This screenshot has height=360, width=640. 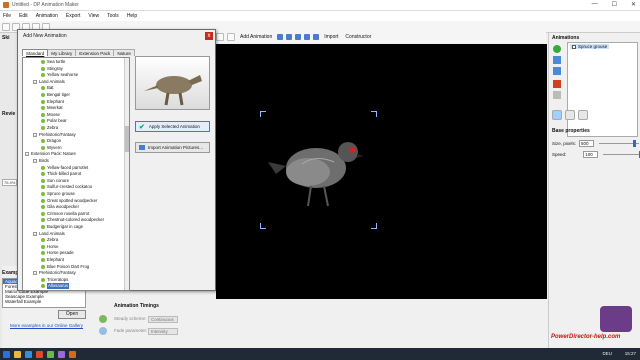 What do you see at coordinates (635, 143) in the screenshot?
I see `slider-thumb` at bounding box center [635, 143].